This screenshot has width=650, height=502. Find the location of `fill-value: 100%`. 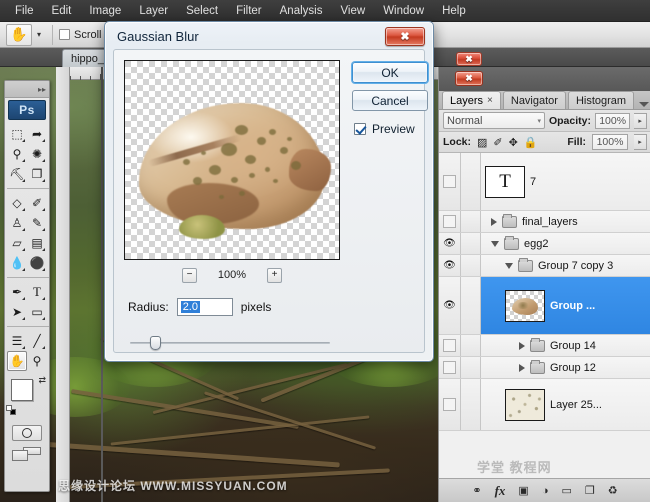

fill-value: 100% is located at coordinates (610, 142).